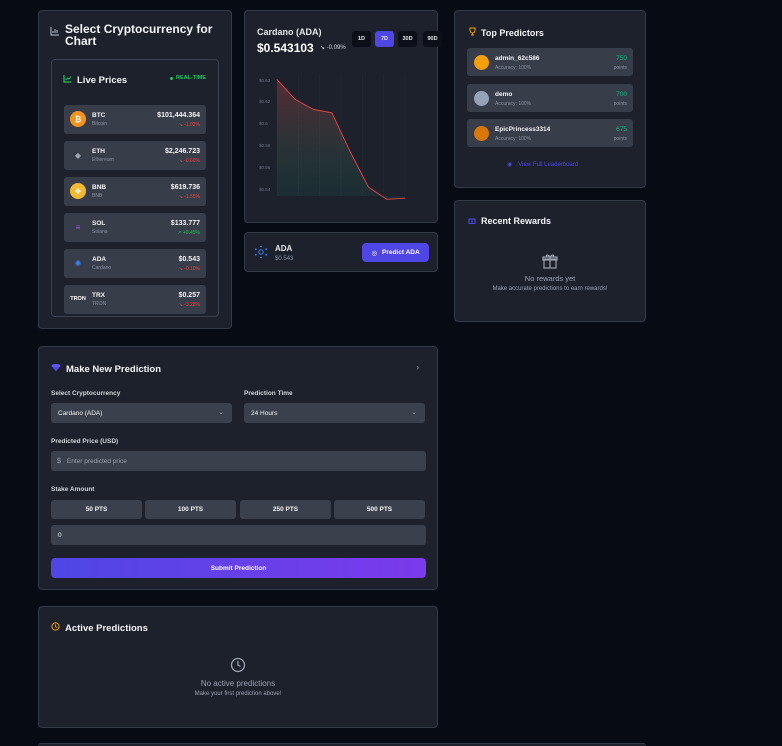 The height and width of the screenshot is (746, 782). Describe the element at coordinates (135, 119) in the screenshot. I see `coin-row-btc: ₿ BTC Bitcoin $101,444.364 ↘ -1.02%` at that location.